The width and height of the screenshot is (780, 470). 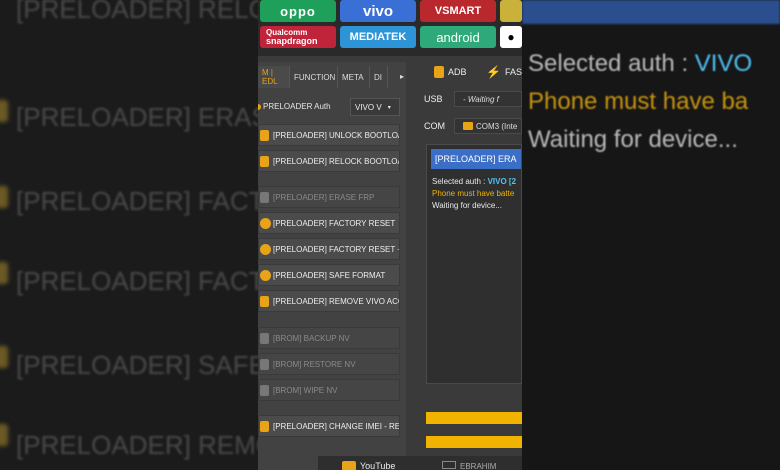 I want to click on brand-qualcomm-bottom: snapdragon, so click(x=292, y=41).